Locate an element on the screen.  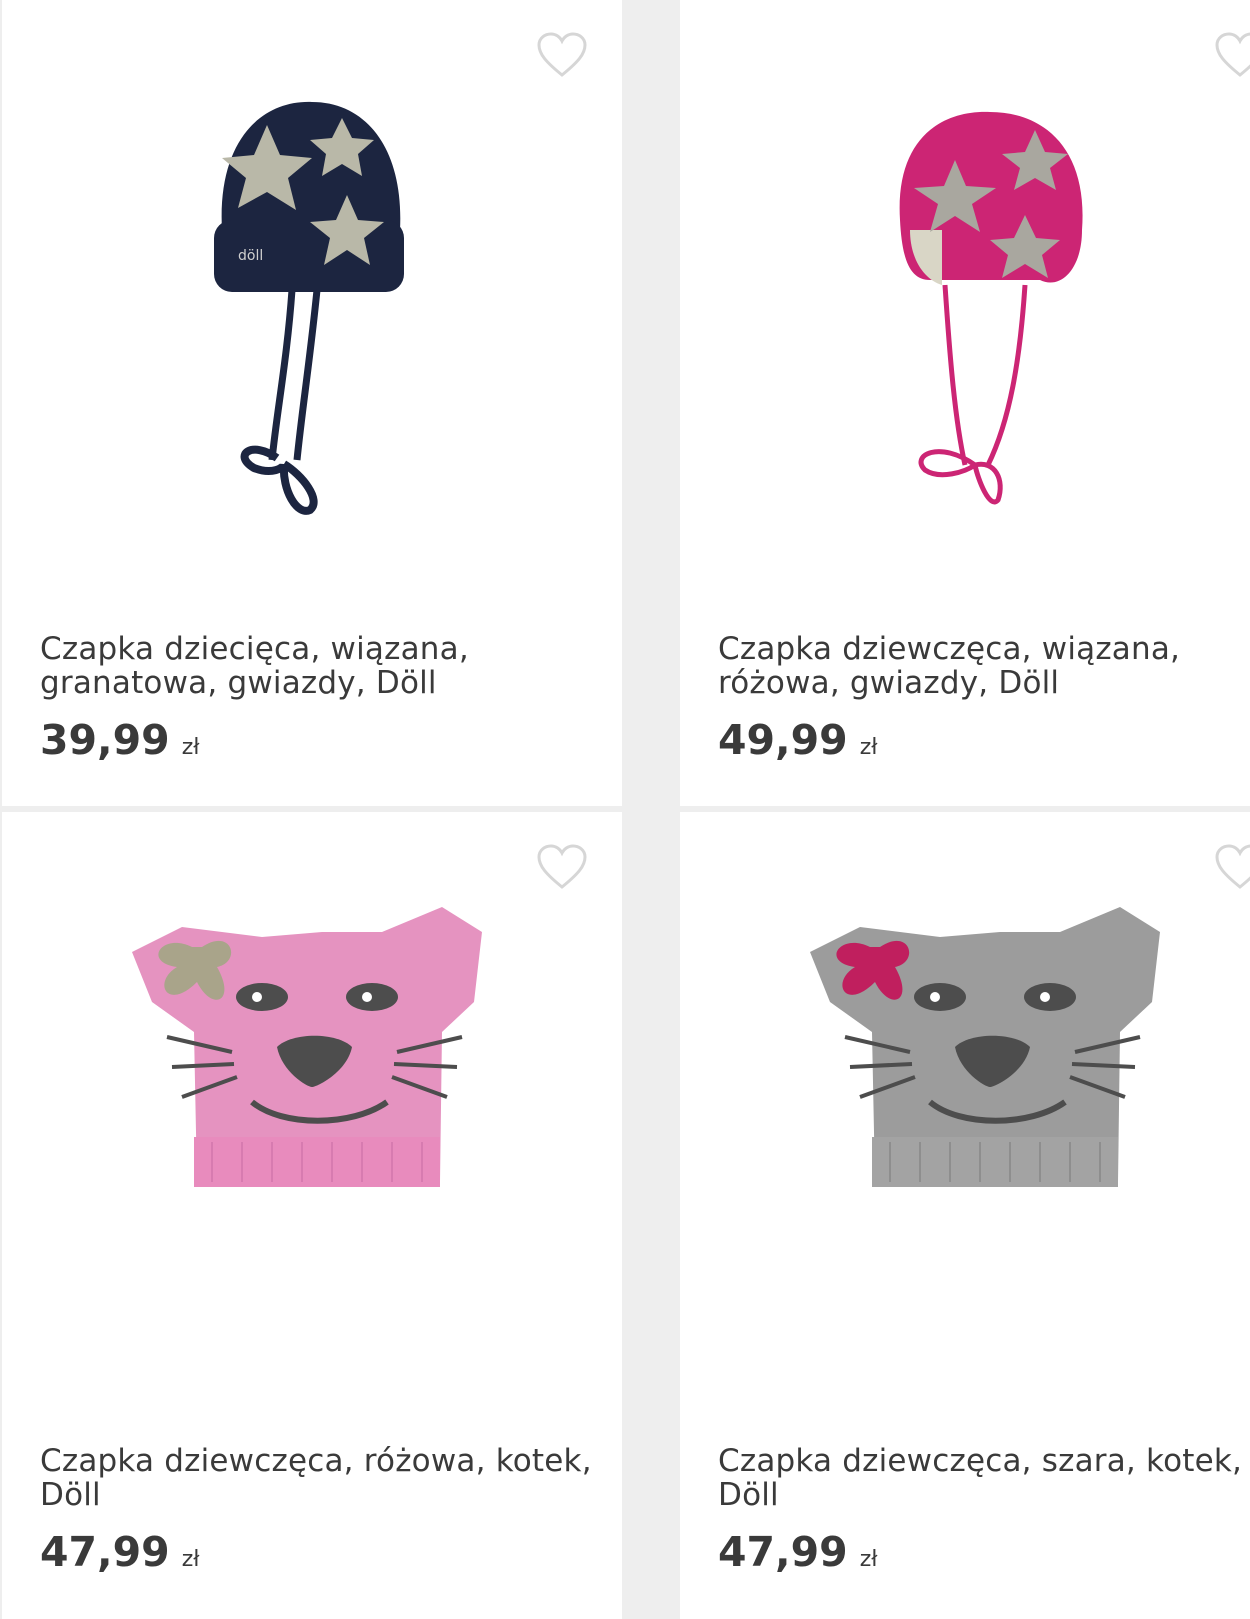
svg-text: döll is located at coordinates (250, 256).